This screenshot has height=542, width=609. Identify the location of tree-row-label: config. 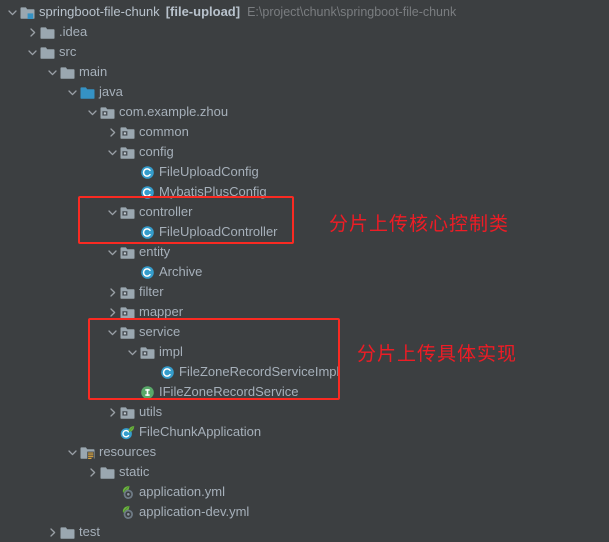
(156, 151).